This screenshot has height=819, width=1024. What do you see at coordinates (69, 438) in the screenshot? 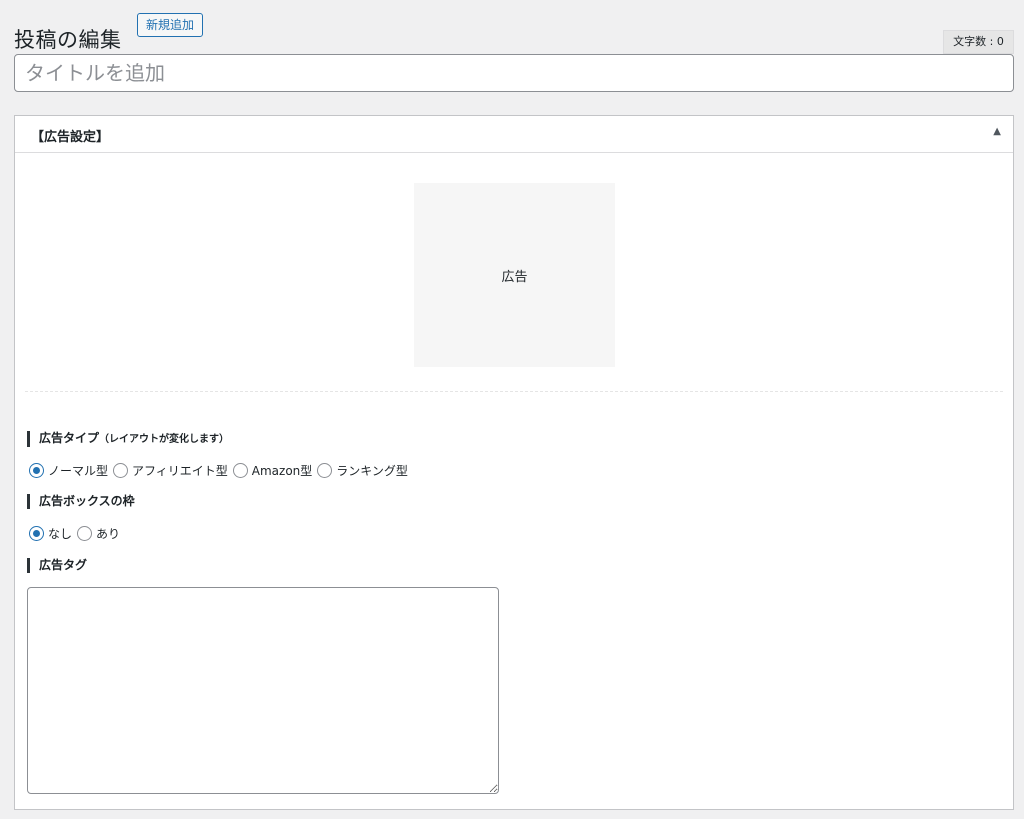
I see `ad-type-label-text: 広告タイプ` at bounding box center [69, 438].